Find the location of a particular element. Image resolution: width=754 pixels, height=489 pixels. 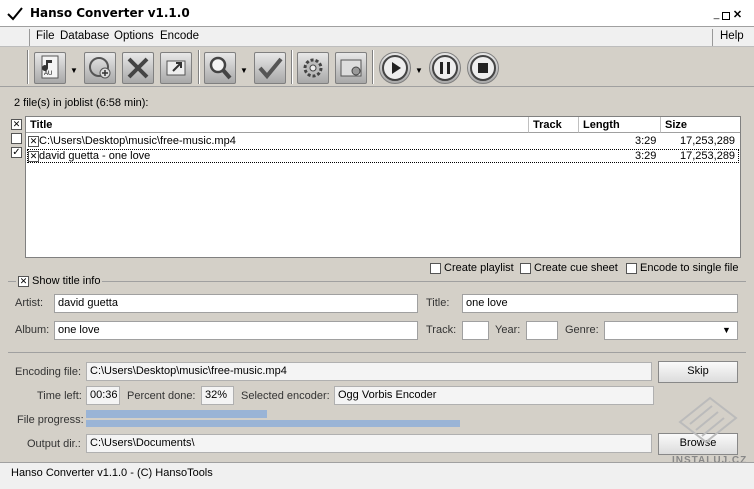

window-title: Hanso Converter v1.1.0 is located at coordinates (110, 13).